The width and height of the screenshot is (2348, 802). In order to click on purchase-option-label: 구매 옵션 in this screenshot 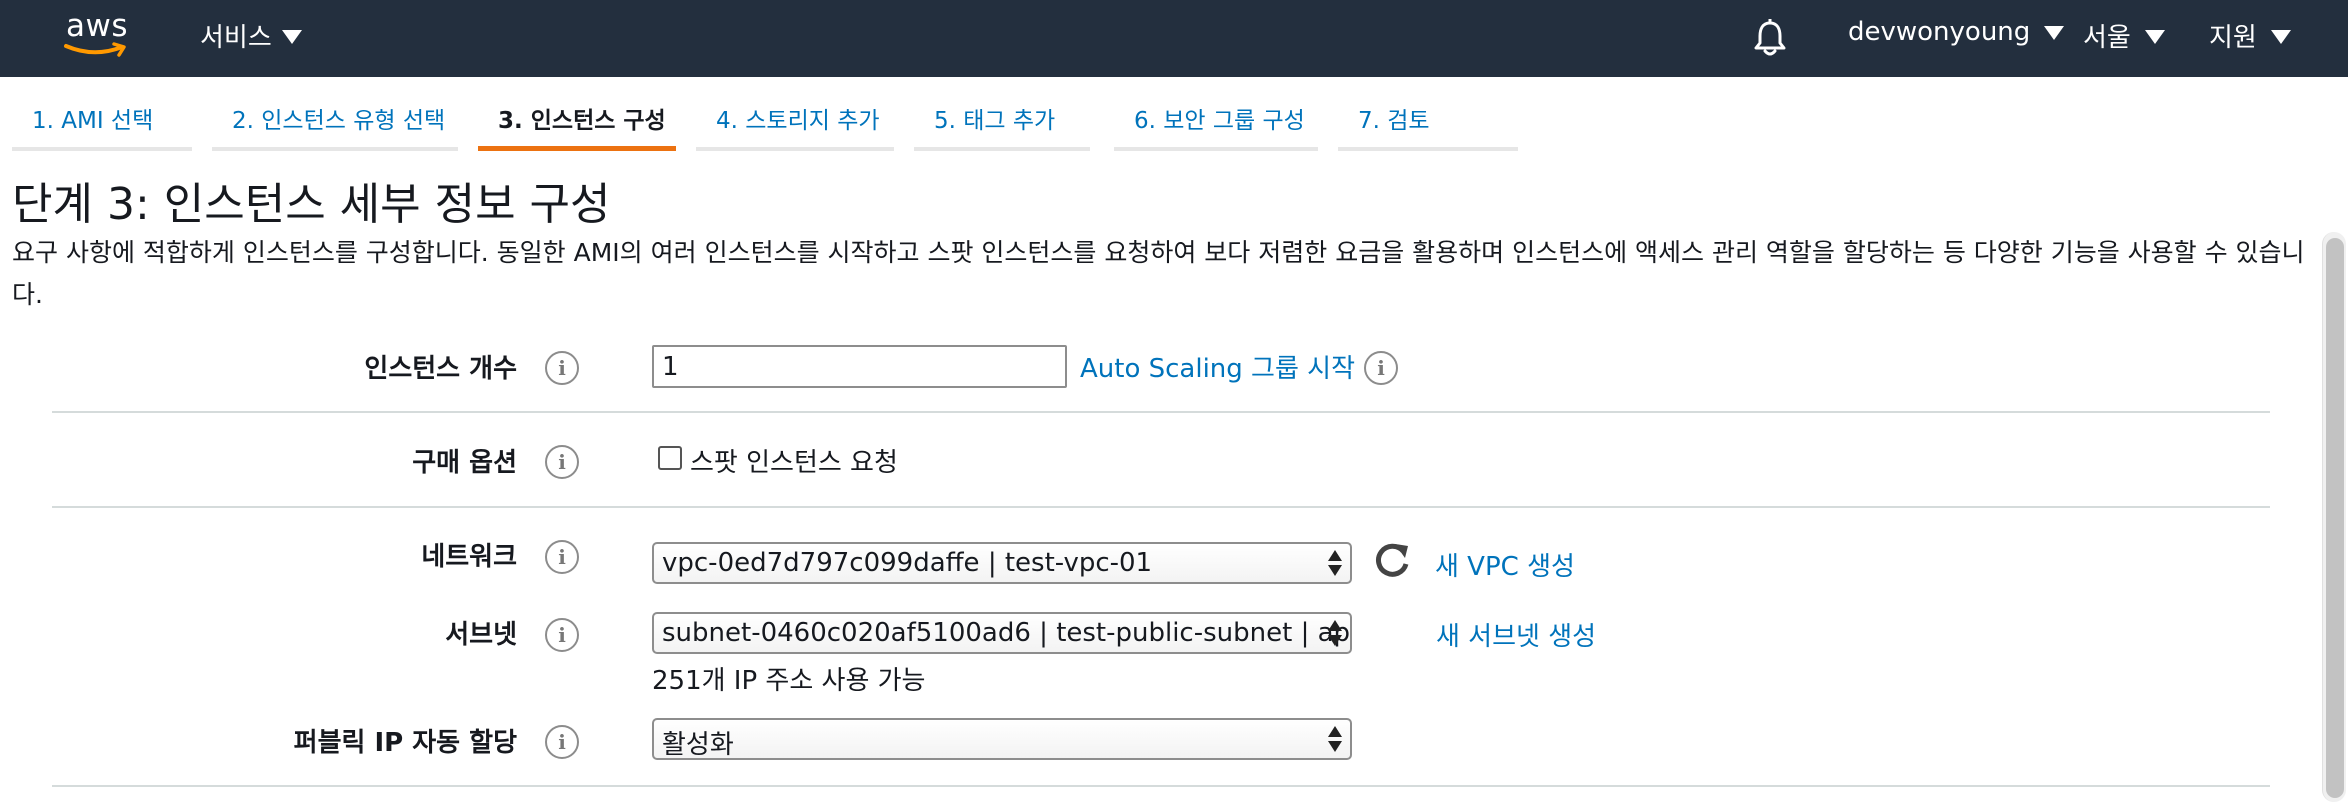, I will do `click(464, 463)`.